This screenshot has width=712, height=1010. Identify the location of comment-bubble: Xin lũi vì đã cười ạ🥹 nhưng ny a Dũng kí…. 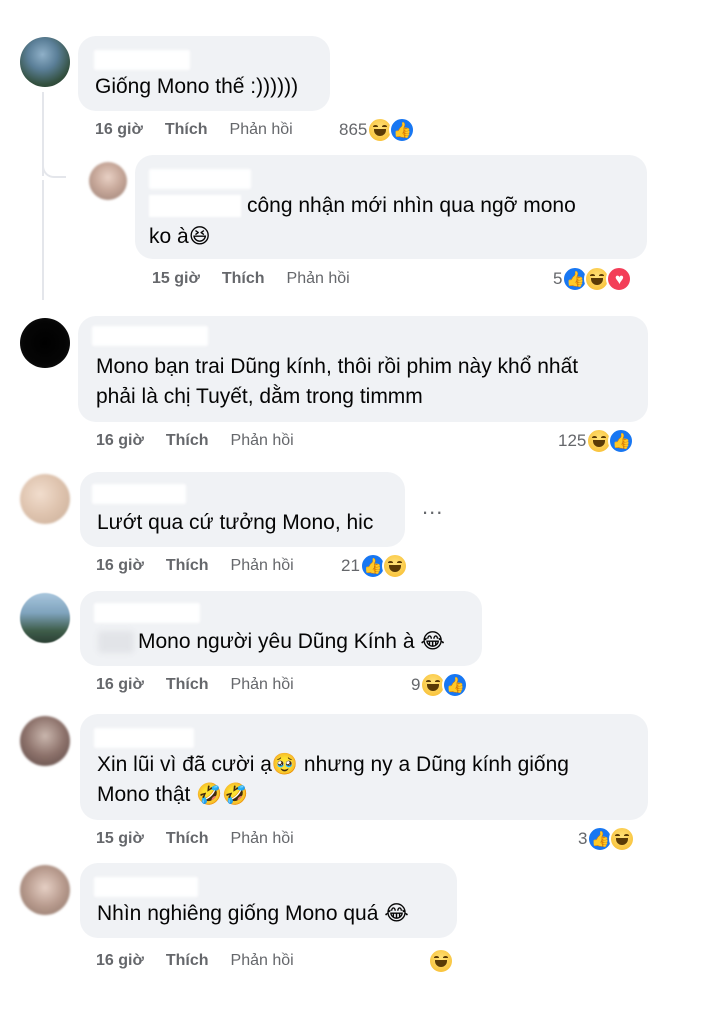
(364, 767).